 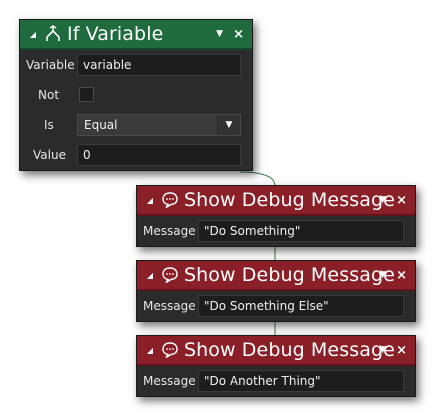 What do you see at coordinates (159, 155) in the screenshot?
I see `value-field: 0` at bounding box center [159, 155].